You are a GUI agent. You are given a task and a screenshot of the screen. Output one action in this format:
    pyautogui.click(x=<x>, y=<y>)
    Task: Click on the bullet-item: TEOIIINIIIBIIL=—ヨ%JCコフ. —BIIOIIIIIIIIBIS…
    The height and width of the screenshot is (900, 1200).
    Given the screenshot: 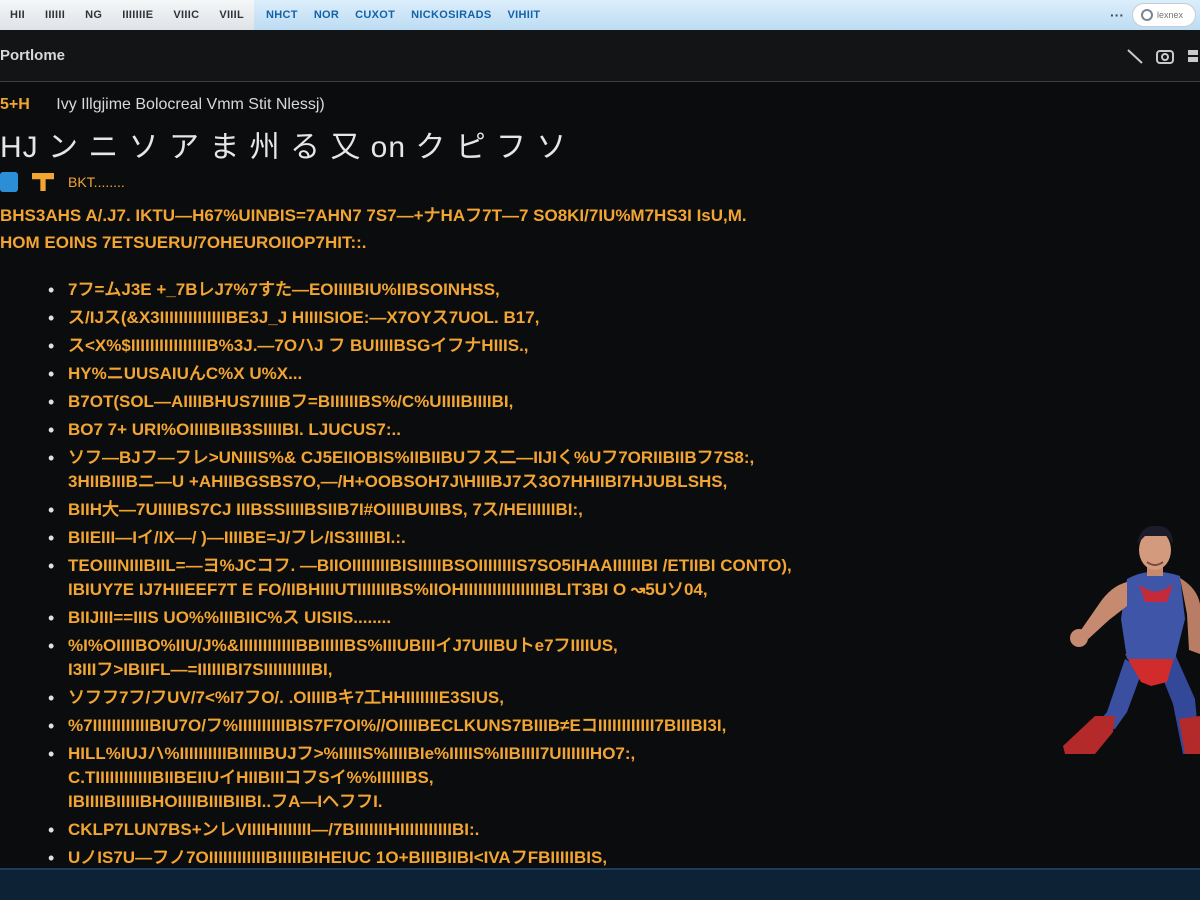 What is the action you would take?
    pyautogui.click(x=553, y=578)
    